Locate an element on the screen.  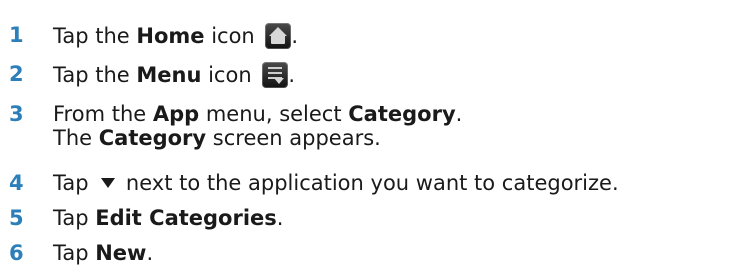
step-number: 4 is located at coordinates (16, 183).